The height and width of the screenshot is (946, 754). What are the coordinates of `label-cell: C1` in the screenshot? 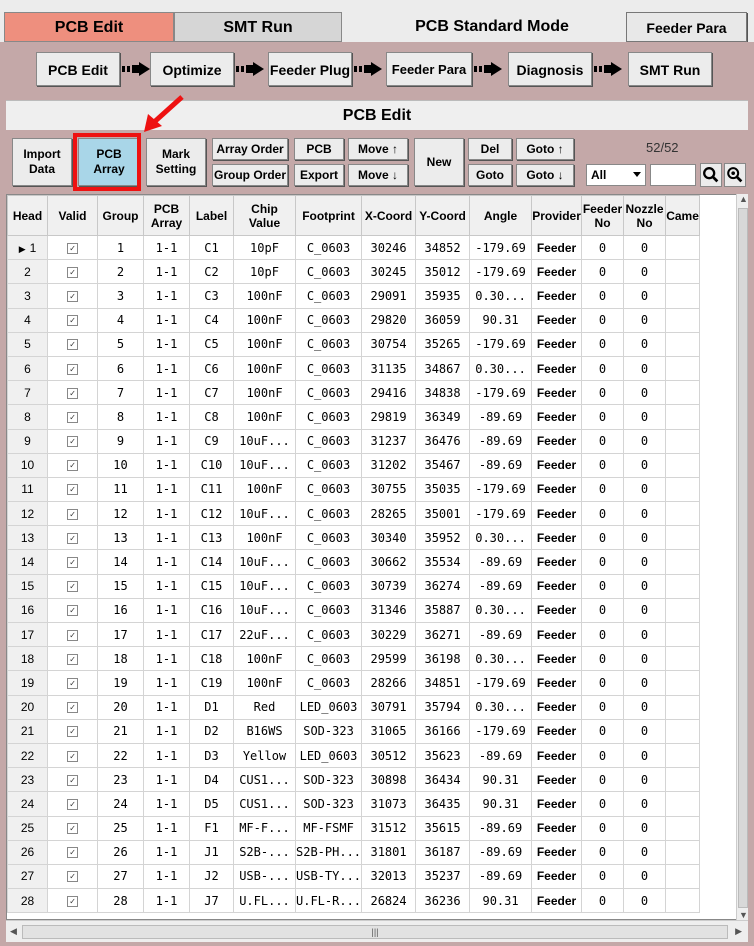 It's located at (211, 247).